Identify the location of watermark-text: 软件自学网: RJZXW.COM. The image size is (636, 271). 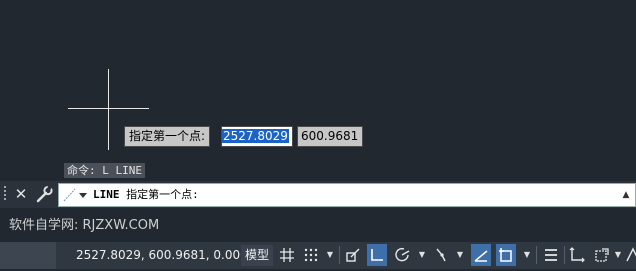
(84, 225).